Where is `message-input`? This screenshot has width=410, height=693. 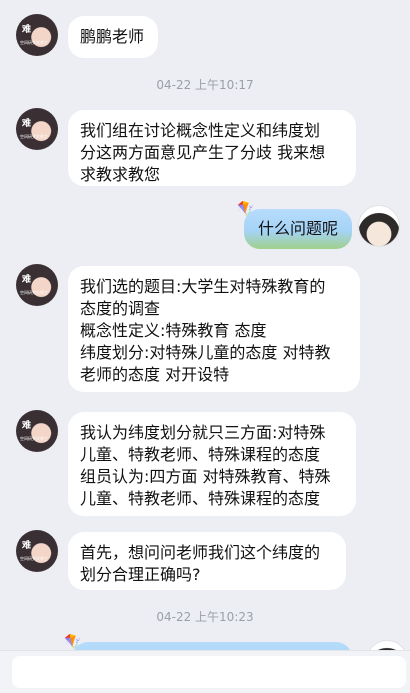 message-input is located at coordinates (209, 672).